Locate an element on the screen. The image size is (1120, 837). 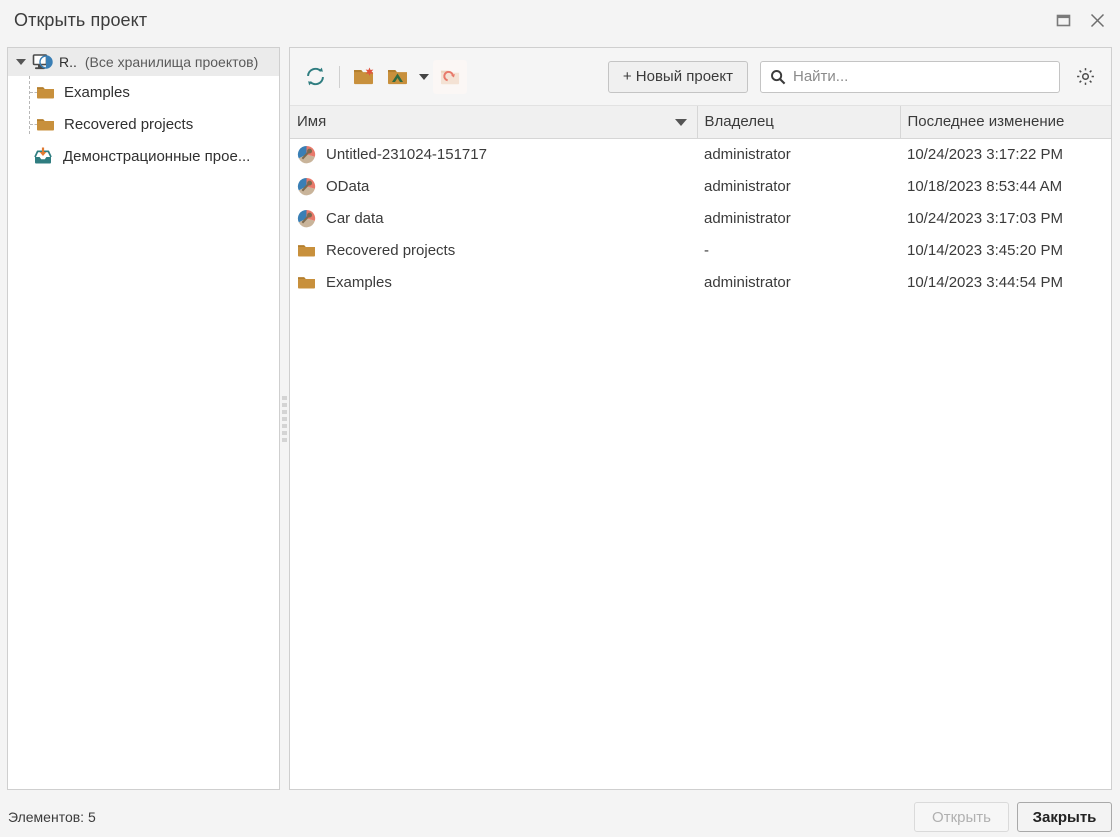
close-icon is located at coordinates (1097, 20).